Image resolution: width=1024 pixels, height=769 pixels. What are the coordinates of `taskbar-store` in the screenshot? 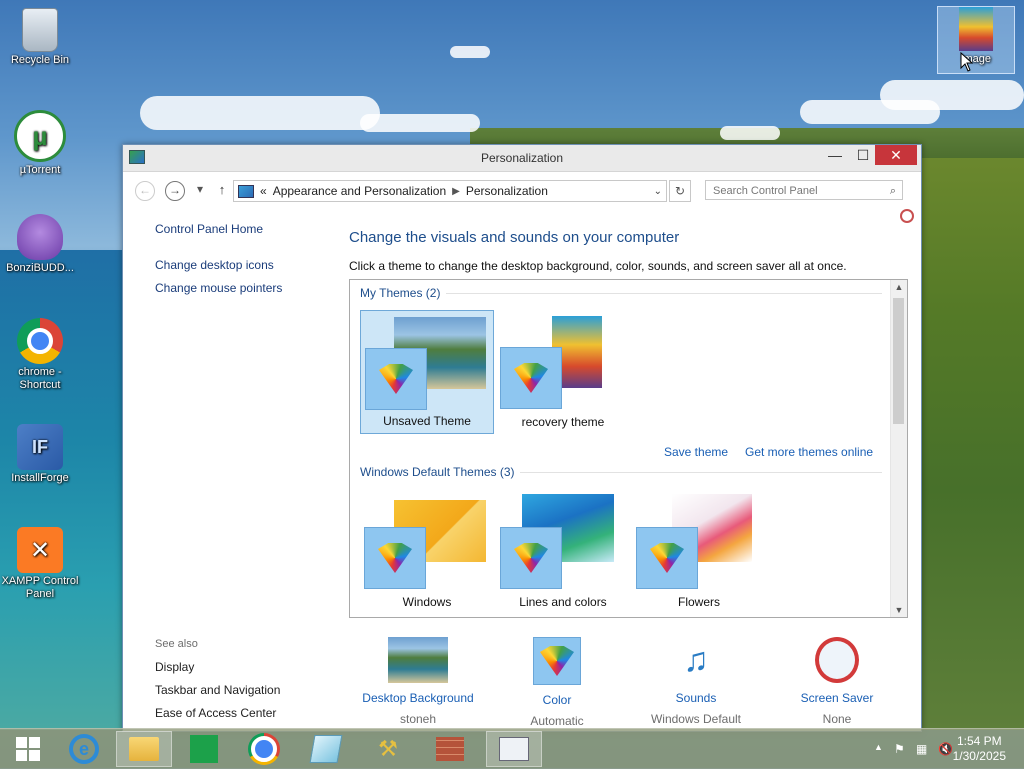 It's located at (204, 749).